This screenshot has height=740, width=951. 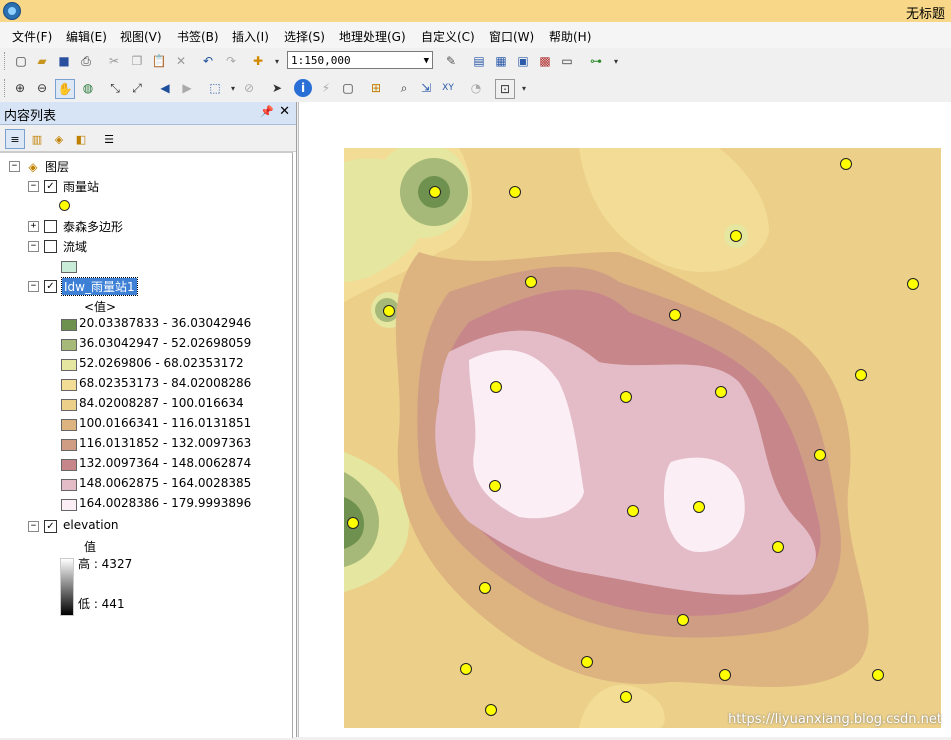 I want to click on python-window-icon: ▭, so click(x=567, y=61).